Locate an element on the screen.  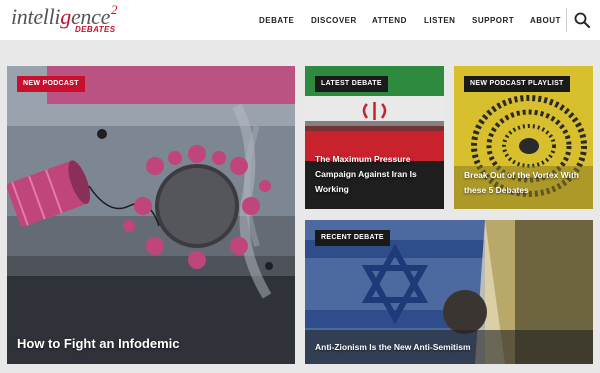
site-logo: intelligence 2 DEBATES is located at coordinates (67, 19).